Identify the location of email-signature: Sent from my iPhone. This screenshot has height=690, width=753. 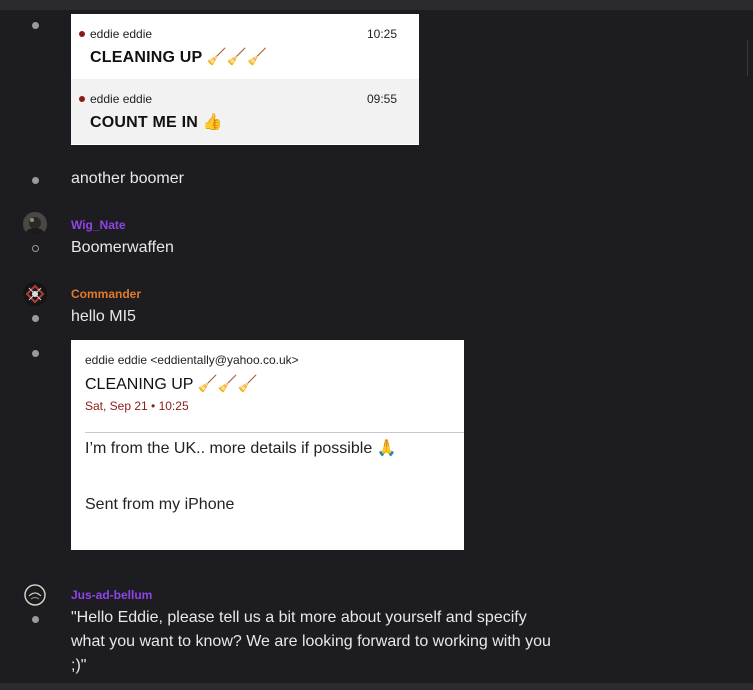
(160, 504).